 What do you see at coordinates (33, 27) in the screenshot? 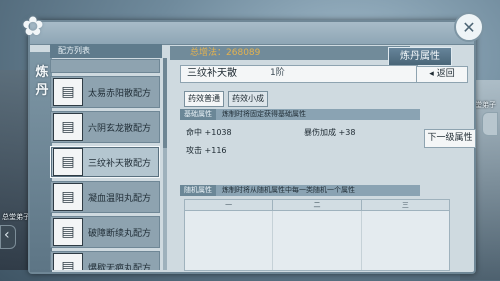
I see `flower-ornament-icon: ✿` at bounding box center [33, 27].